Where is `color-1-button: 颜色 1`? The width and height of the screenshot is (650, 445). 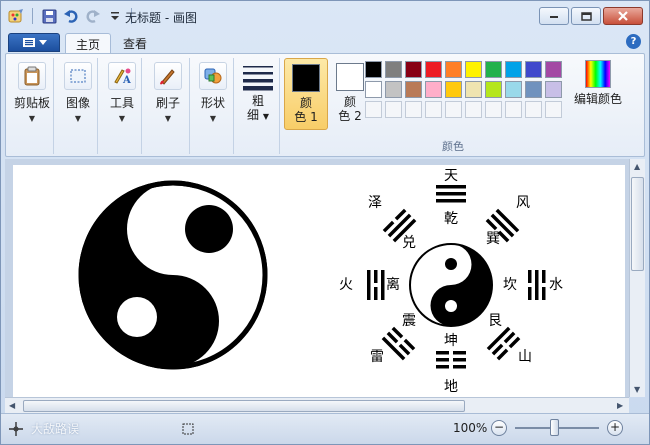 color-1-button: 颜色 1 is located at coordinates (306, 94).